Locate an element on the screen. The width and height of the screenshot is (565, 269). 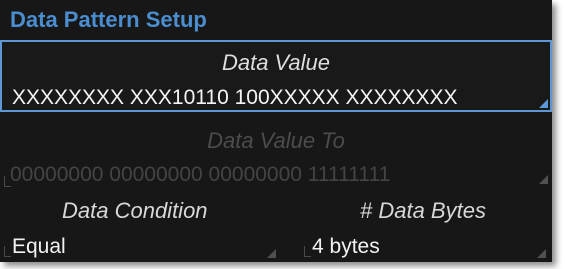
data-value-input: XXXXXXXX XXX10110 100XXXXX XXXXXXXX is located at coordinates (235, 98).